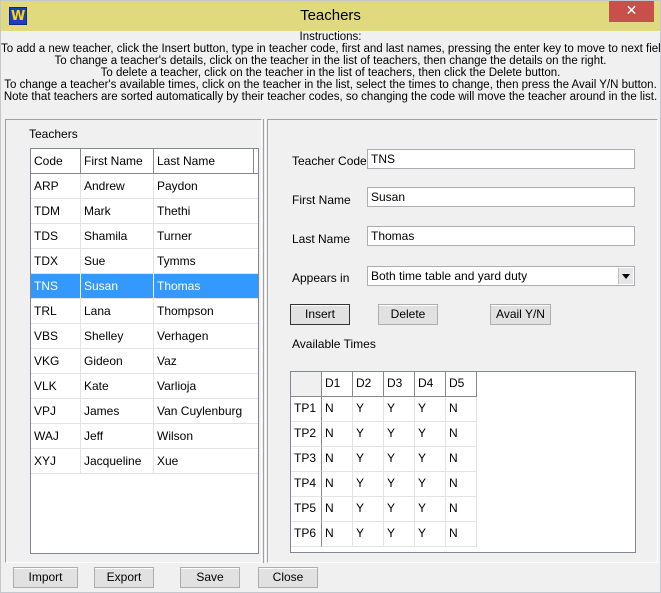 The width and height of the screenshot is (661, 593). What do you see at coordinates (306, 409) in the screenshot?
I see `row-header-time-period: TP1` at bounding box center [306, 409].